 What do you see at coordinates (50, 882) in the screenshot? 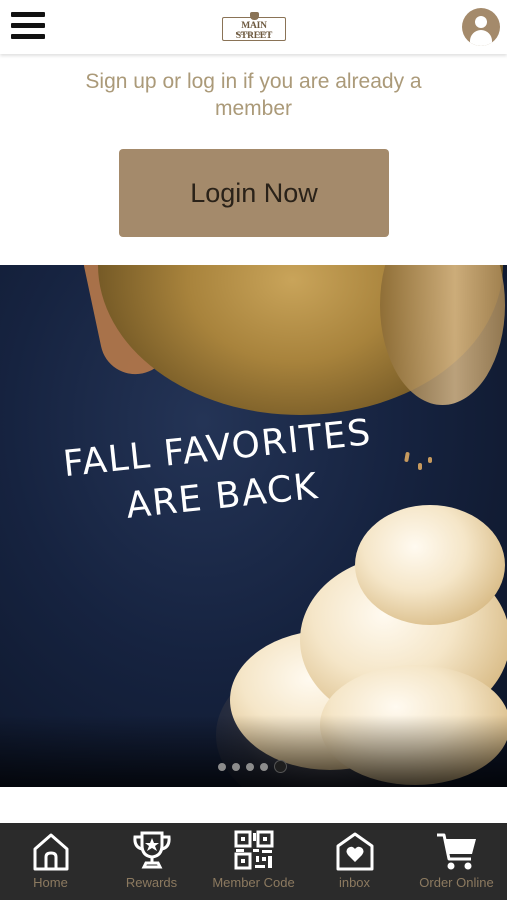
I see `nav-label-home: Home` at bounding box center [50, 882].